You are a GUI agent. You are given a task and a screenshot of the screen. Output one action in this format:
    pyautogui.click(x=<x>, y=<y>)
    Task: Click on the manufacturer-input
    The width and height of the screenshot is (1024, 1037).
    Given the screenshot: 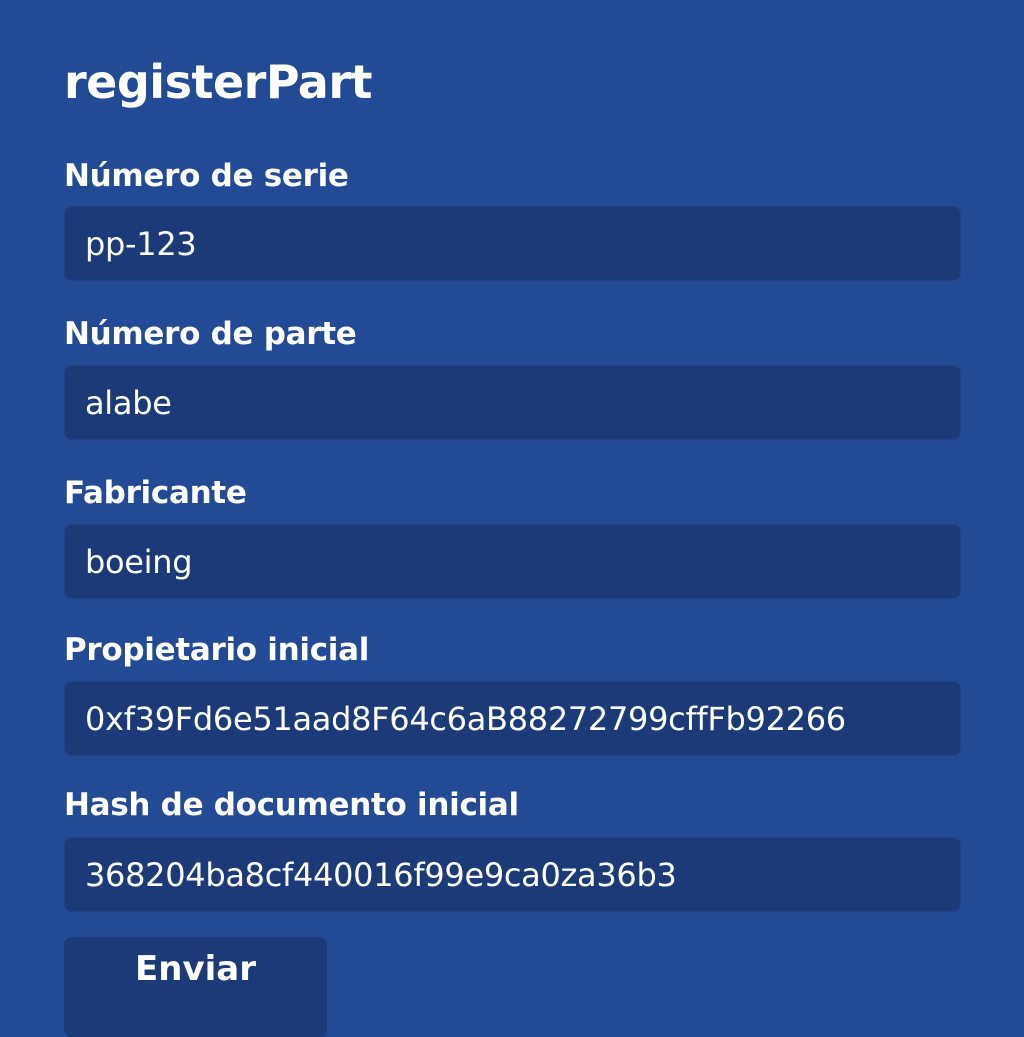 What is the action you would take?
    pyautogui.click(x=512, y=561)
    